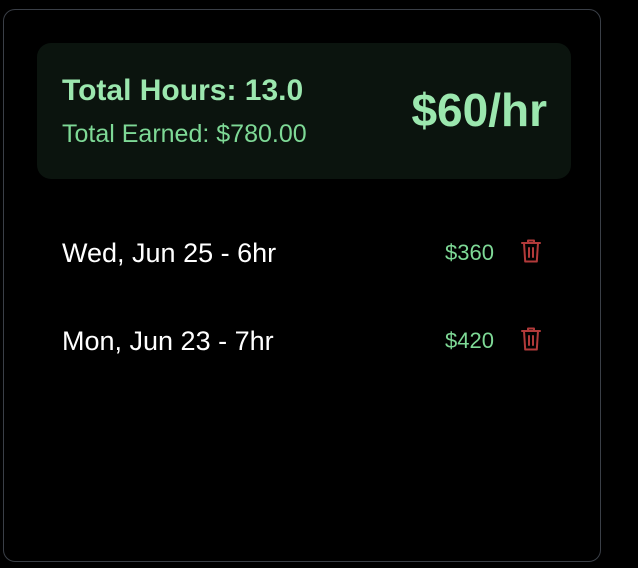 This screenshot has height=568, width=638. I want to click on entry-amount: $420, so click(469, 340).